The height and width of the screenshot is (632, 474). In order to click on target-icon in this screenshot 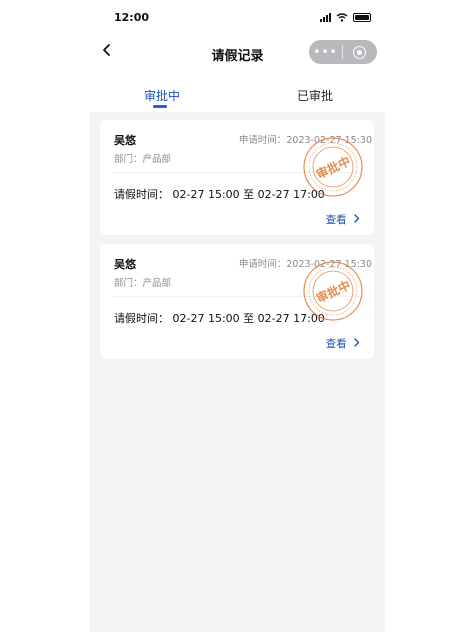, I will do `click(359, 52)`.